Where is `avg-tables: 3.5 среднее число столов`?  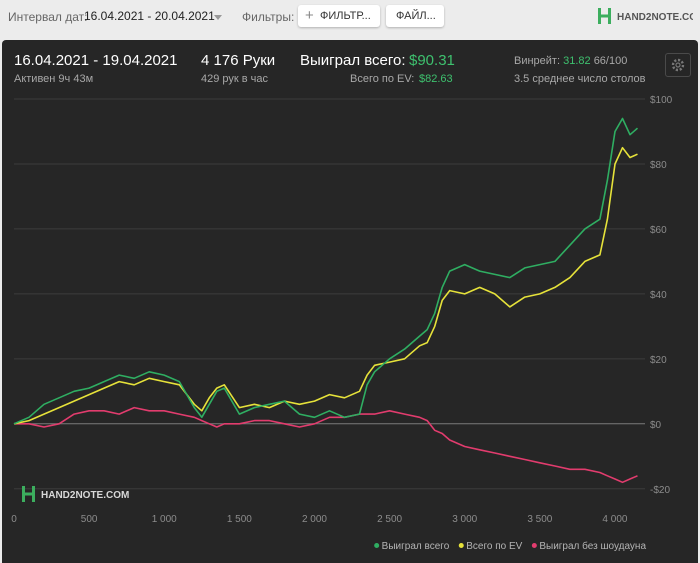
avg-tables: 3.5 среднее число столов is located at coordinates (580, 79).